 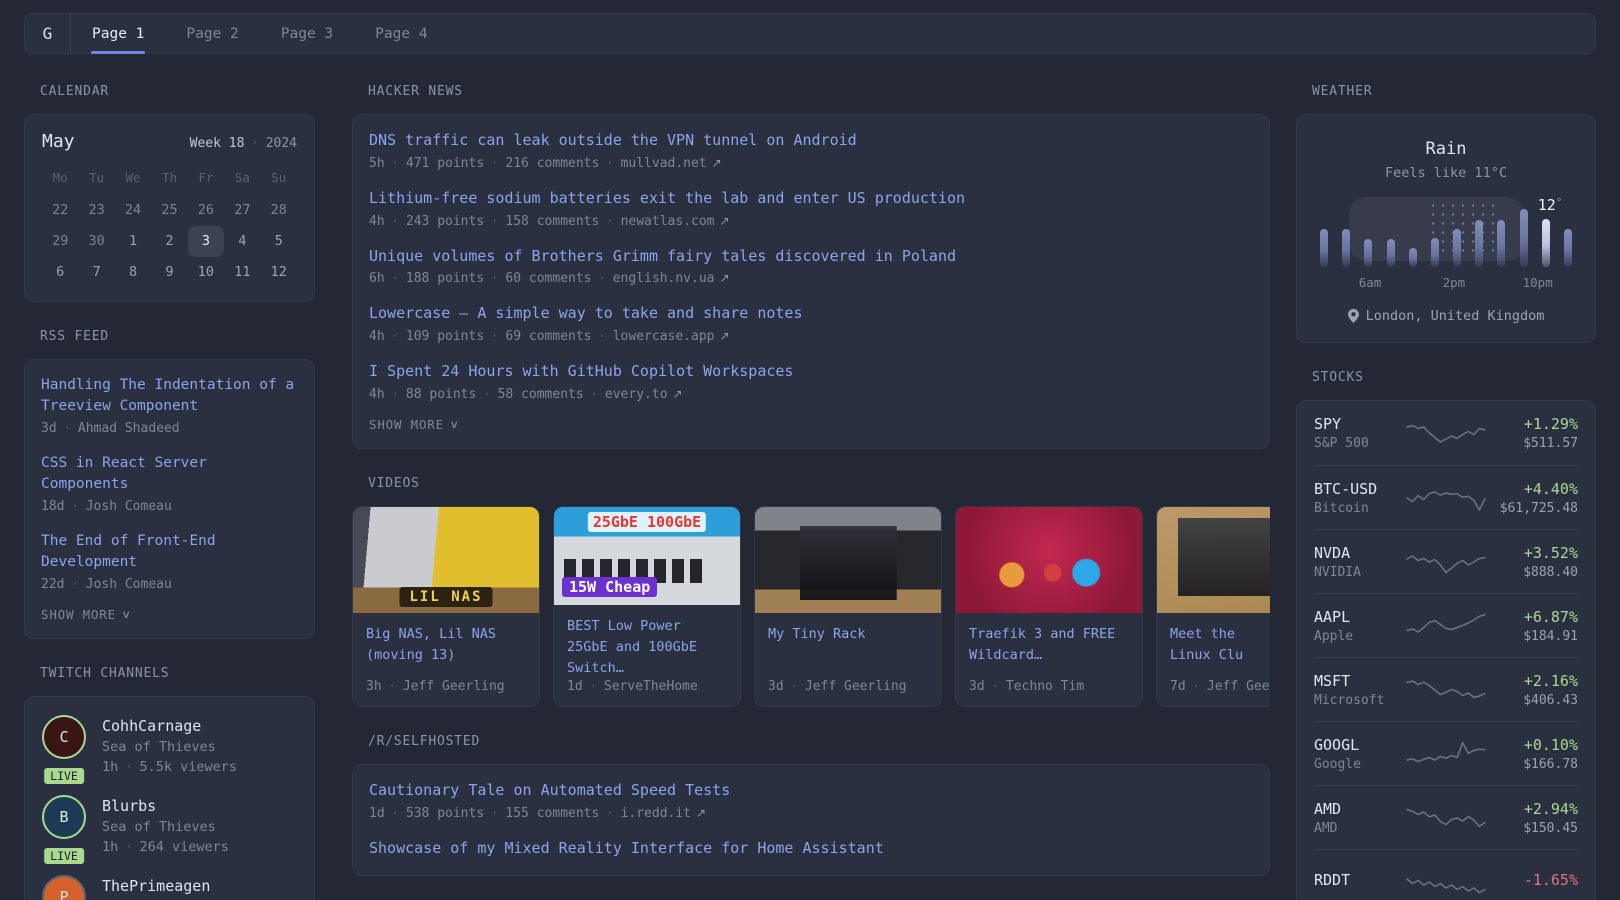 I want to click on channel-meta: 1h · 264 viewers, so click(x=165, y=847).